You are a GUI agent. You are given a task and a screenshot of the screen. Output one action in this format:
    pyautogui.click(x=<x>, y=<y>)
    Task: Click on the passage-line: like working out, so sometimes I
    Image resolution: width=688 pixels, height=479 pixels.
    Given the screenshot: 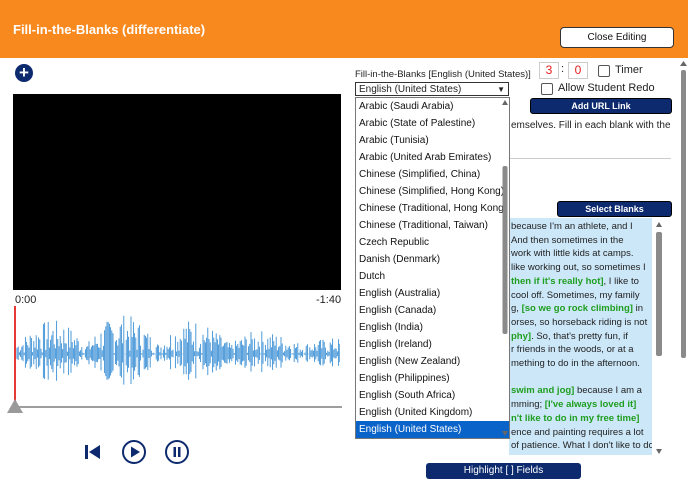 What is the action you would take?
    pyautogui.click(x=580, y=268)
    